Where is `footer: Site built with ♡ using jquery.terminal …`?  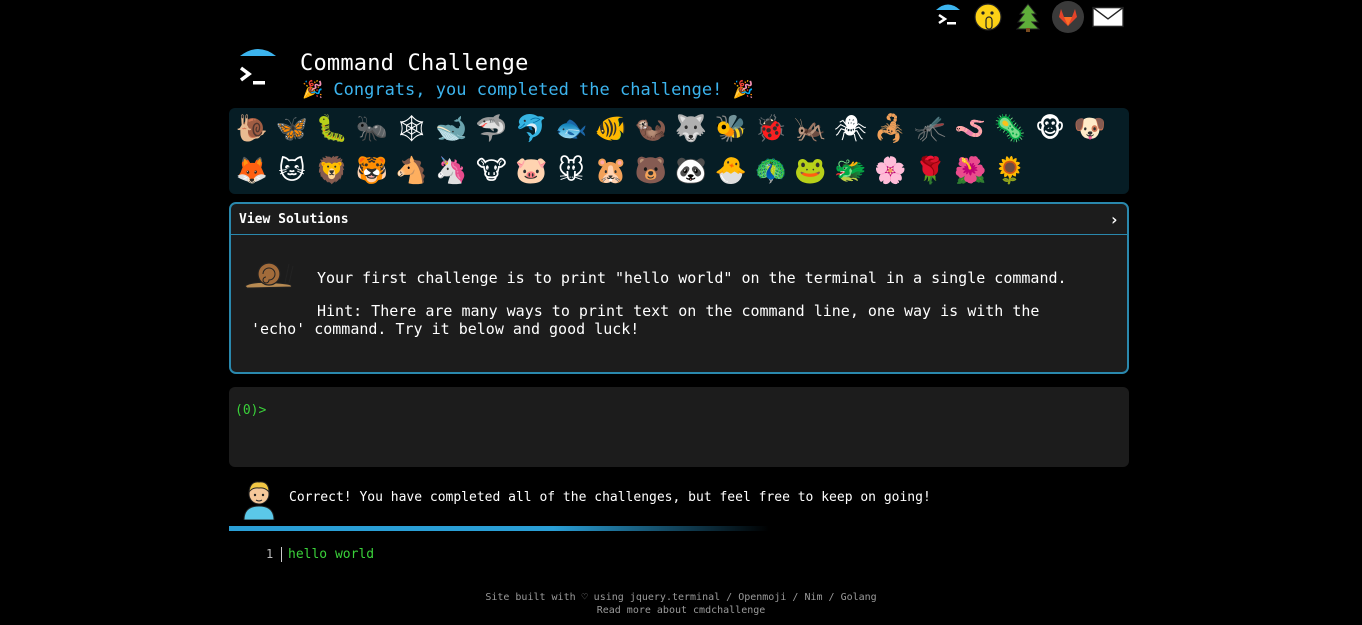 footer: Site built with ♡ using jquery.terminal … is located at coordinates (681, 604).